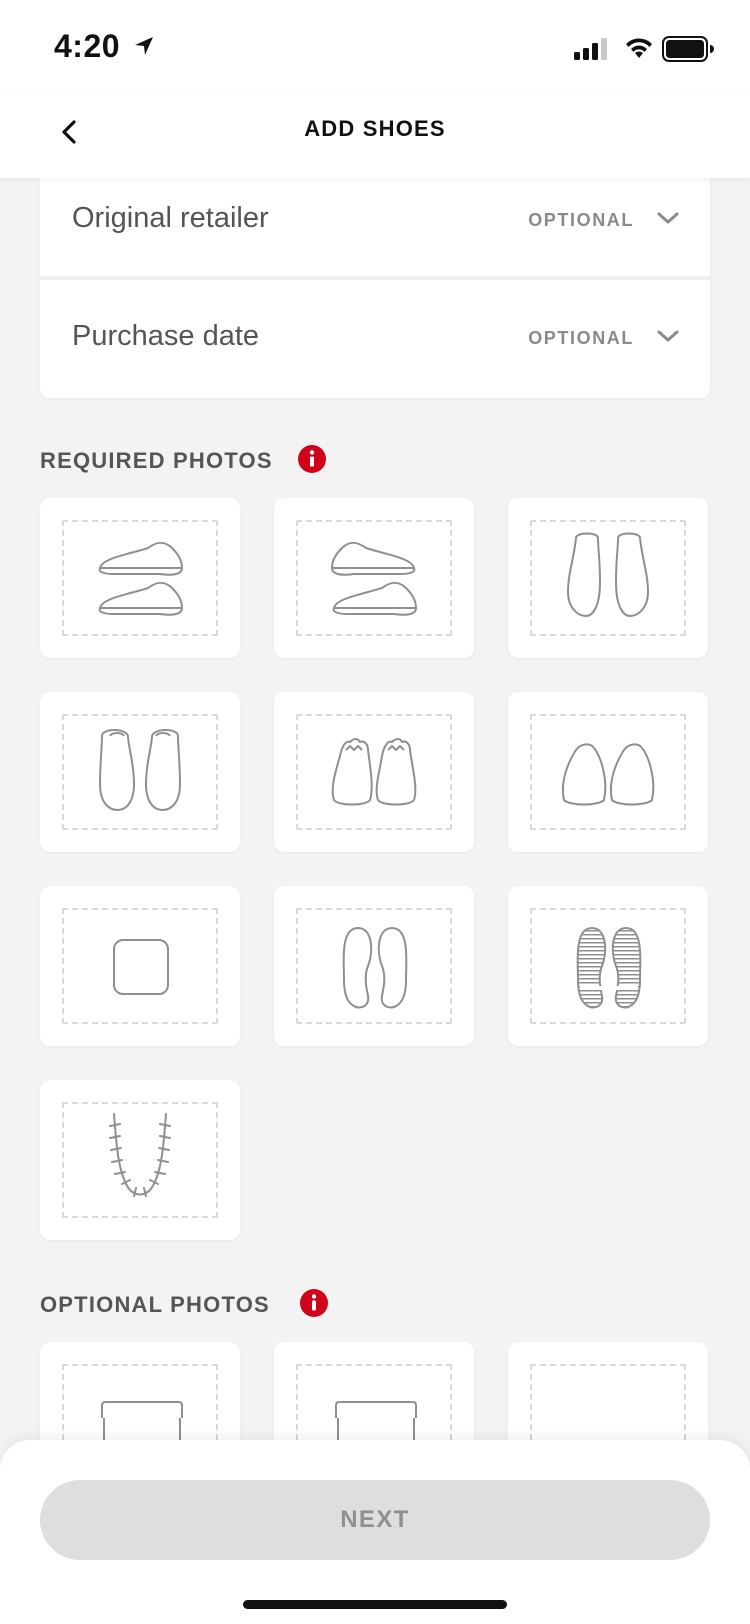 Image resolution: width=750 pixels, height=1624 pixels. I want to click on bottom-action-panel: NEXT, so click(375, 1532).